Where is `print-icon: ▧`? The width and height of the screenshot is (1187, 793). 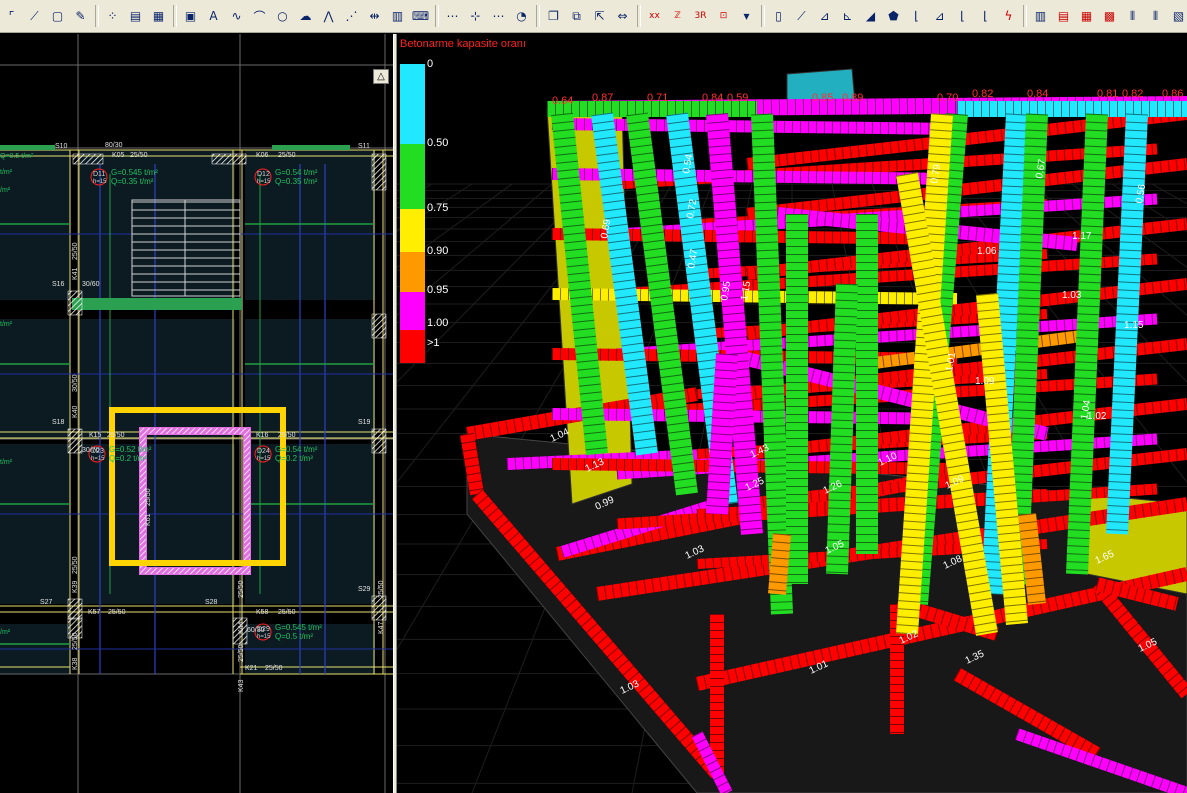
print-icon: ▧ is located at coordinates (1178, 16).